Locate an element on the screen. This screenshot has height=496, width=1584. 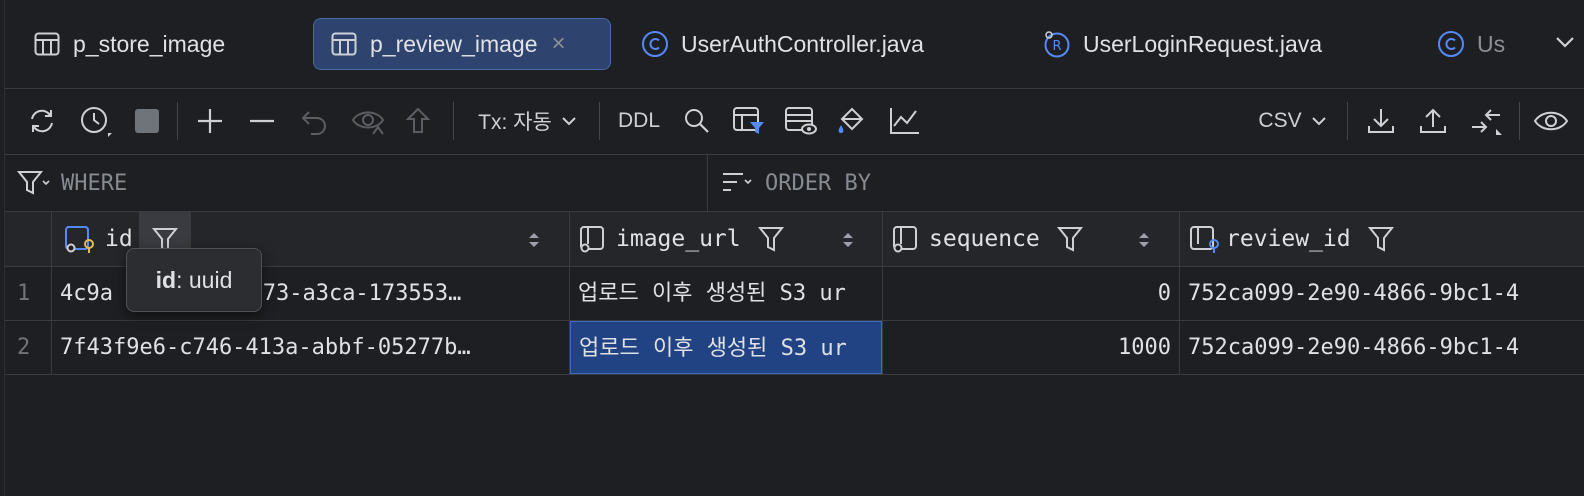
tab-overflow-chevron-down-icon is located at coordinates (1565, 44).